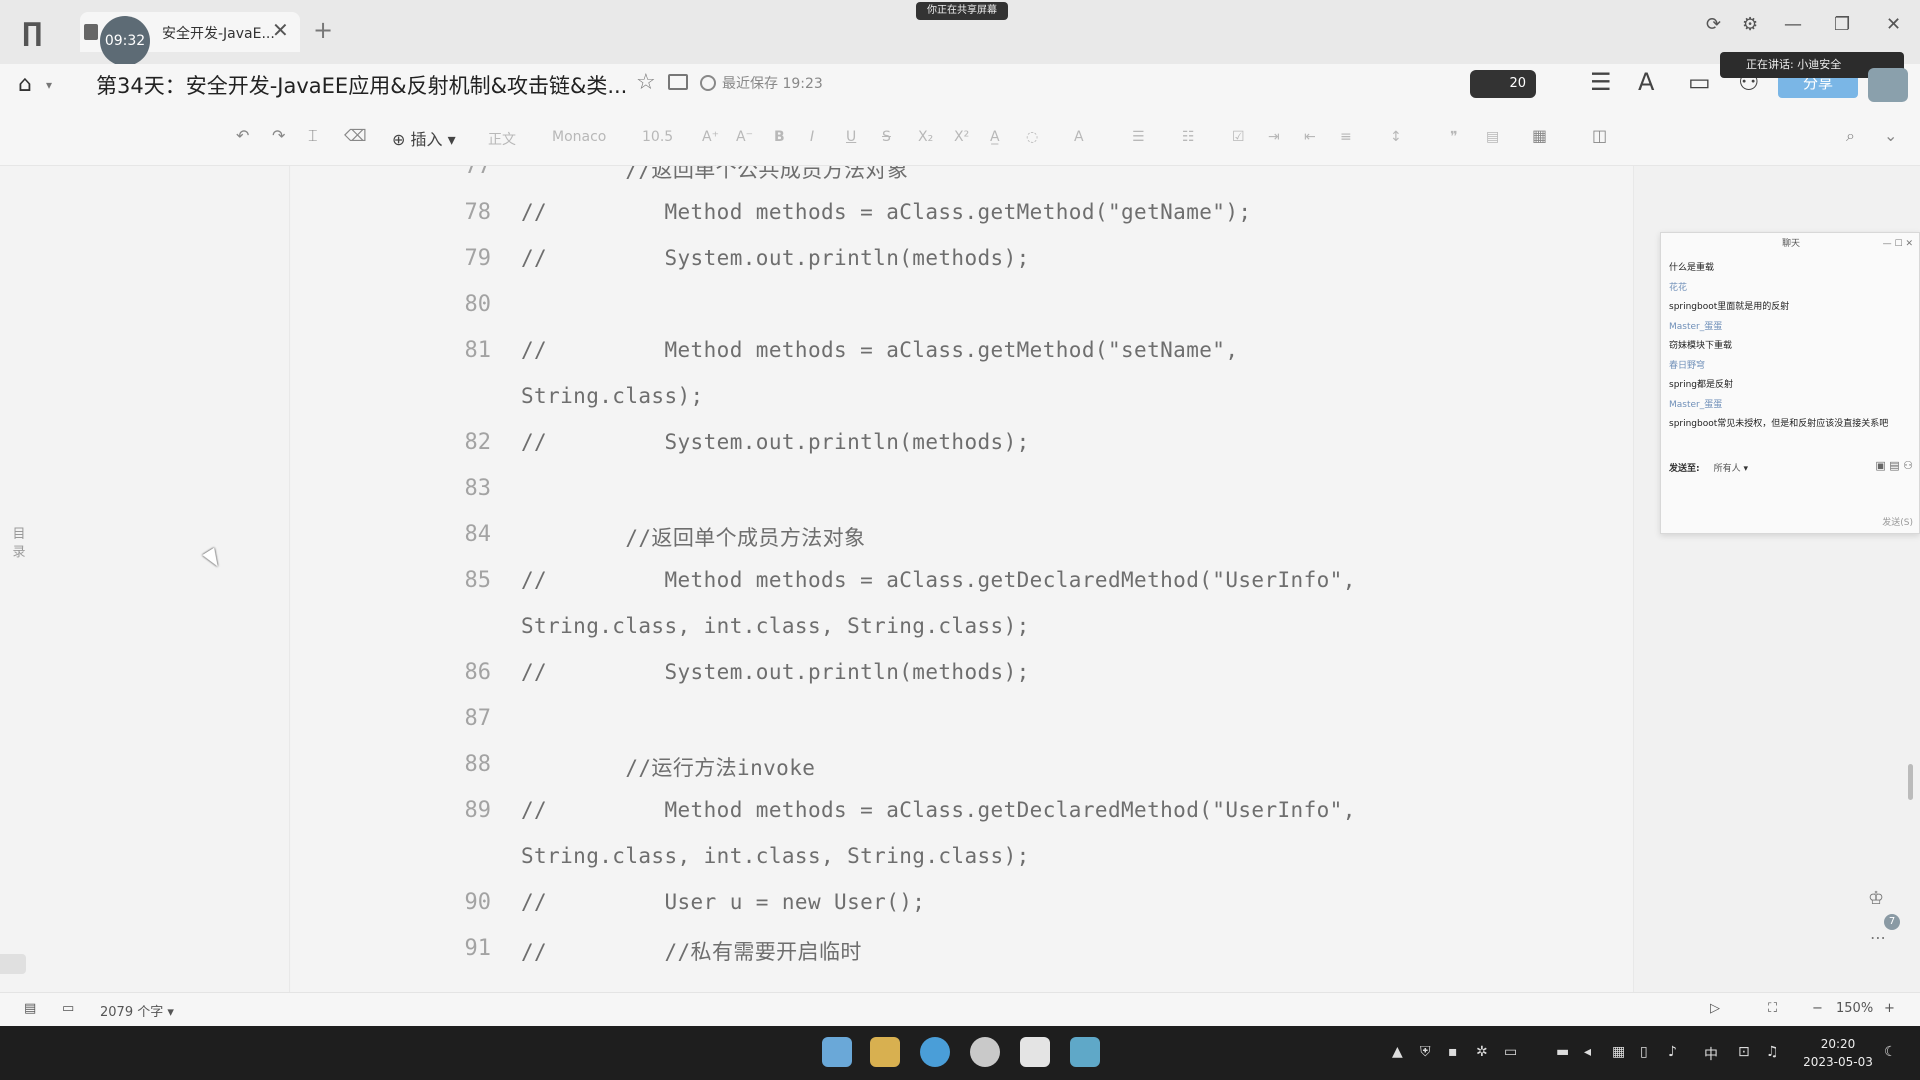  Describe the element at coordinates (657, 137) in the screenshot. I see `font-size-select: 10.5` at that location.